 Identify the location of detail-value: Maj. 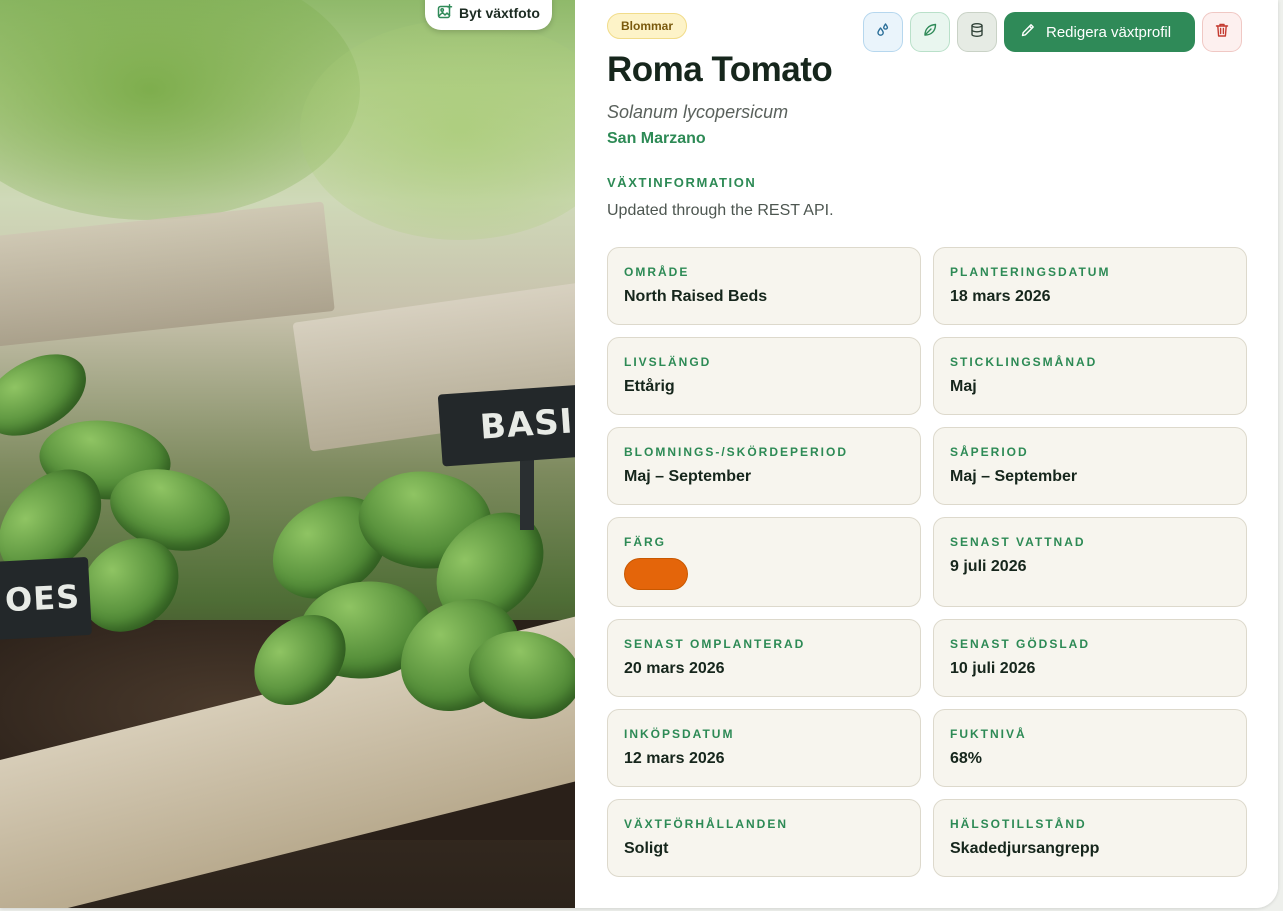
(963, 386).